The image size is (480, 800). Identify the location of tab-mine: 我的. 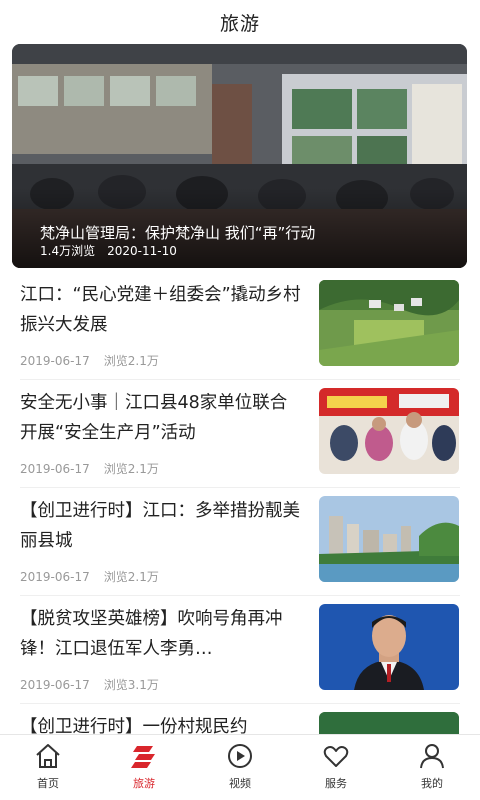
(432, 767).